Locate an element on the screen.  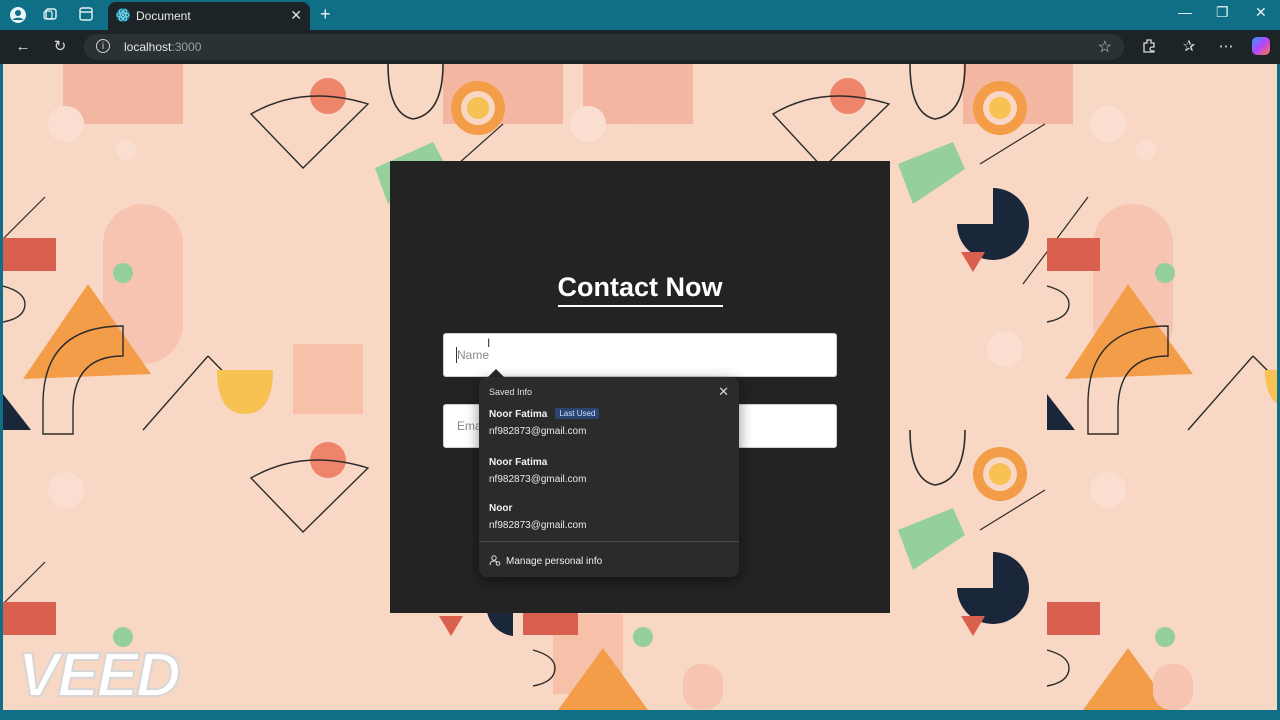
copilot-icon is located at coordinates (1261, 46).